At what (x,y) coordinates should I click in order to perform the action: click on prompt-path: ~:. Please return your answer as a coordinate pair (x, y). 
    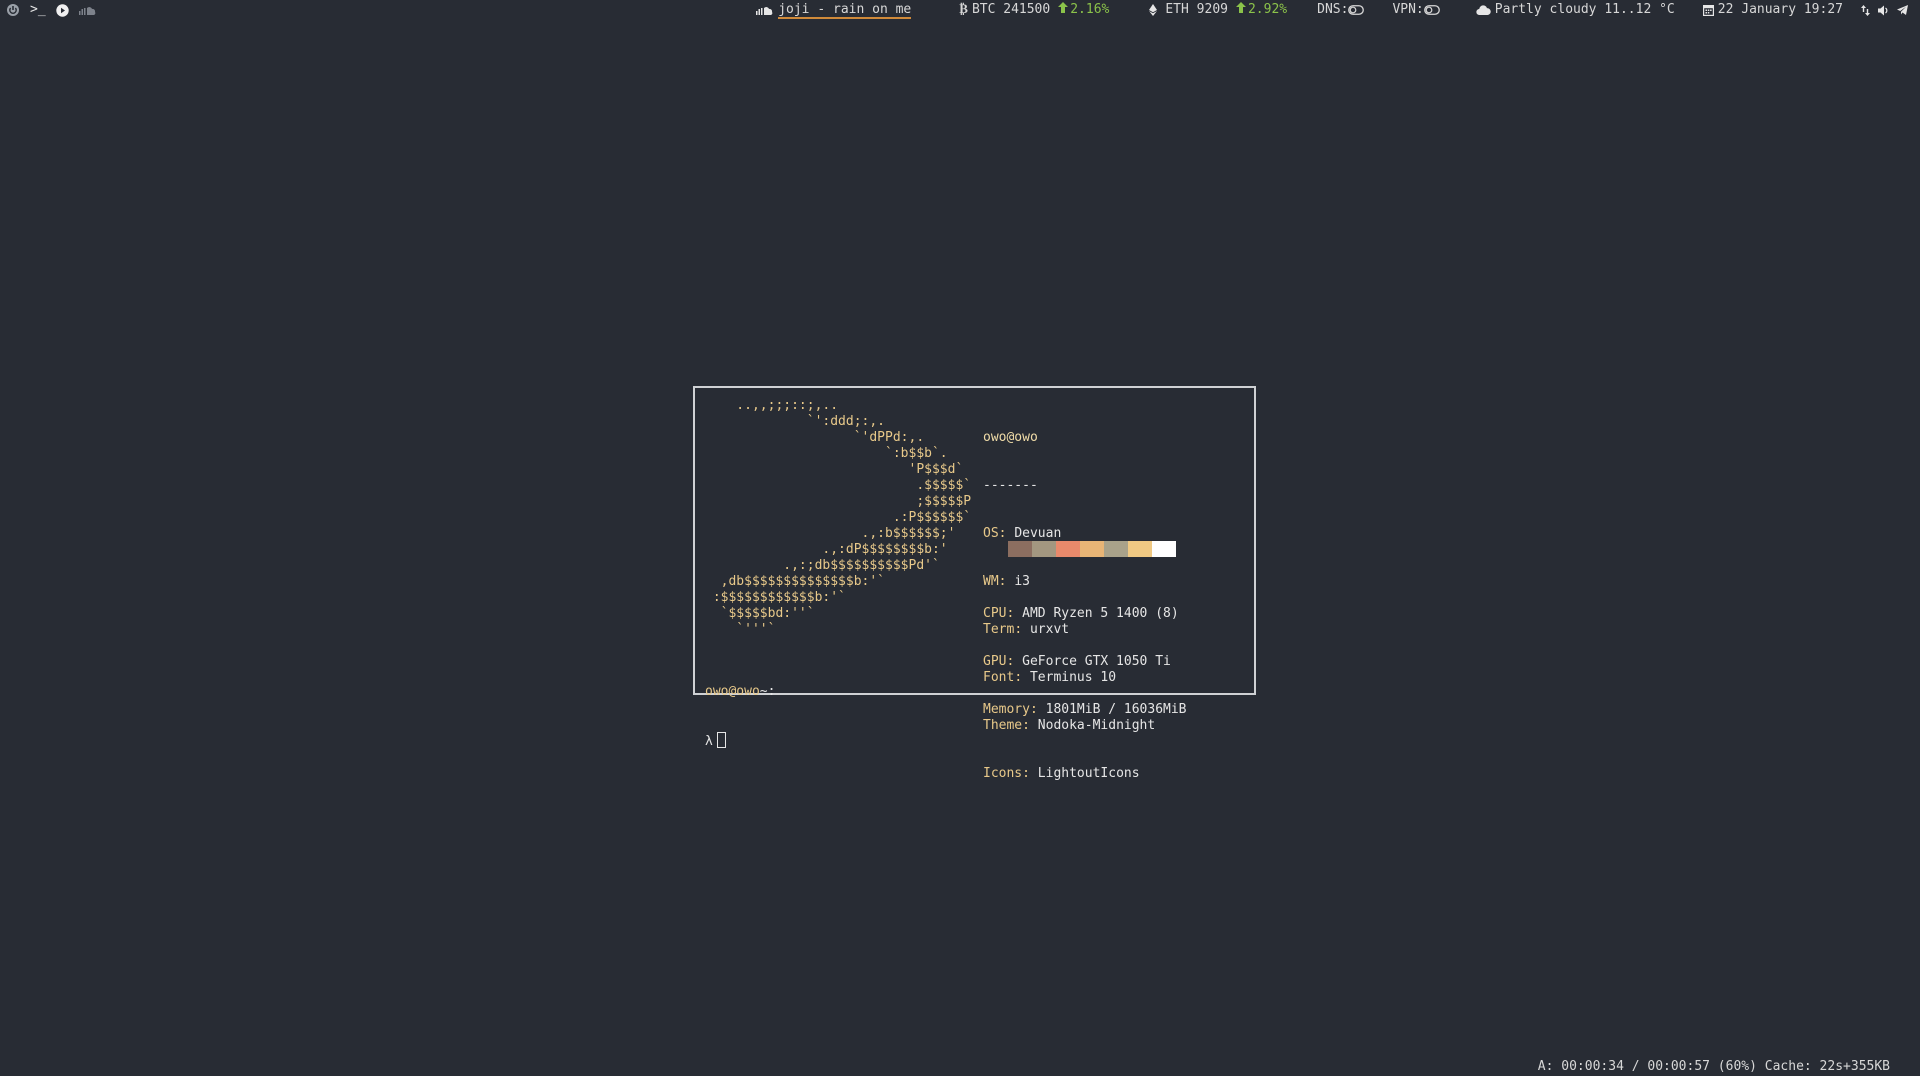
    Looking at the image, I should click on (767, 691).